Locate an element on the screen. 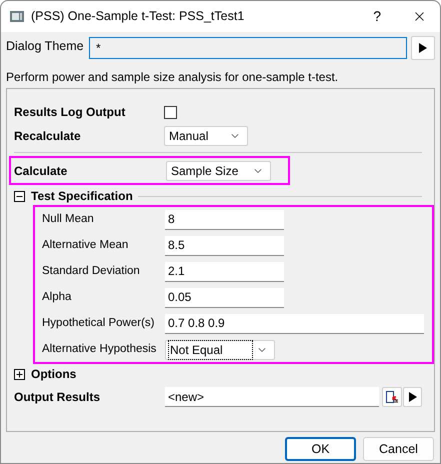 The height and width of the screenshot is (464, 441). field-label: Hypothetical Power(s) is located at coordinates (99, 323).